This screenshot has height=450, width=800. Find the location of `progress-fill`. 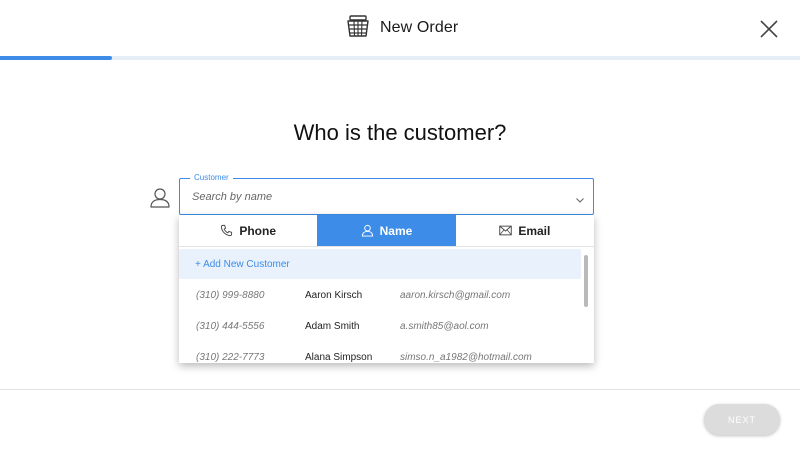

progress-fill is located at coordinates (56, 58).